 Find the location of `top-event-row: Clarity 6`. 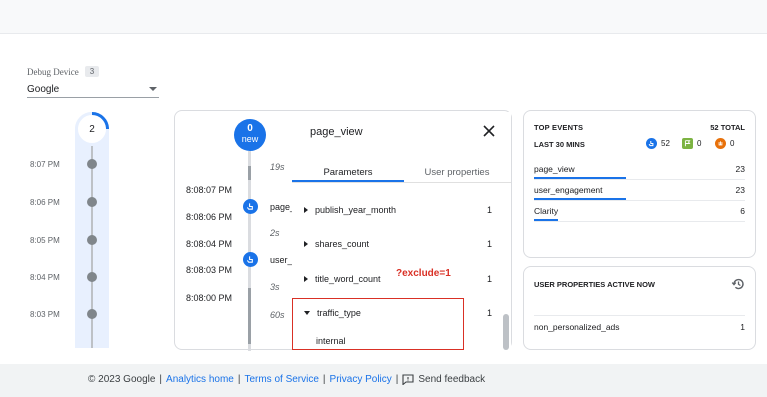

top-event-row: Clarity 6 is located at coordinates (639, 211).